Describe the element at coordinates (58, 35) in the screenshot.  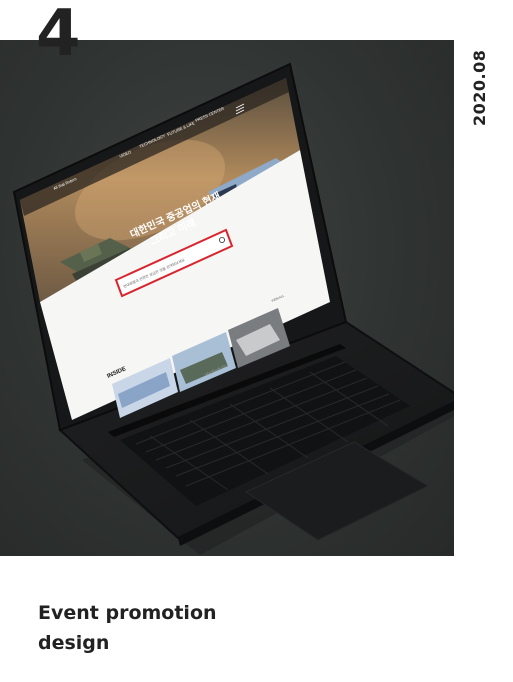
I see `project-number: 4` at that location.